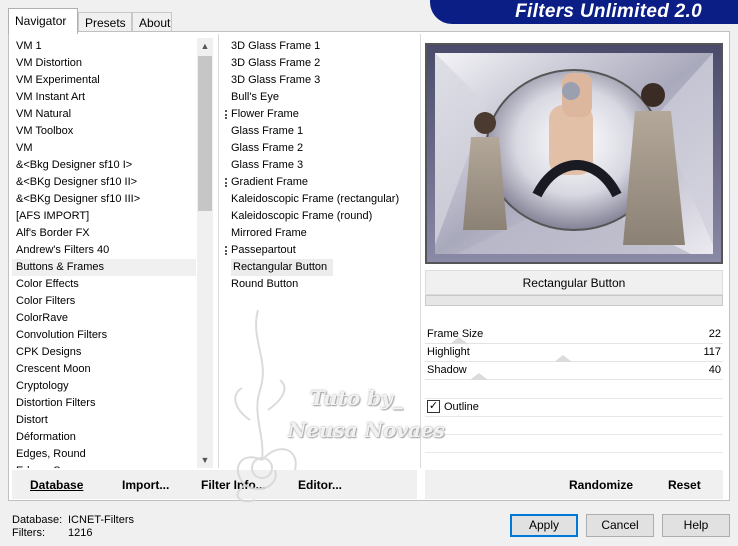 Image resolution: width=738 pixels, height=546 pixels. Describe the element at coordinates (267, 165) in the screenshot. I see `filter-item-label: Glass Frame 3` at that location.